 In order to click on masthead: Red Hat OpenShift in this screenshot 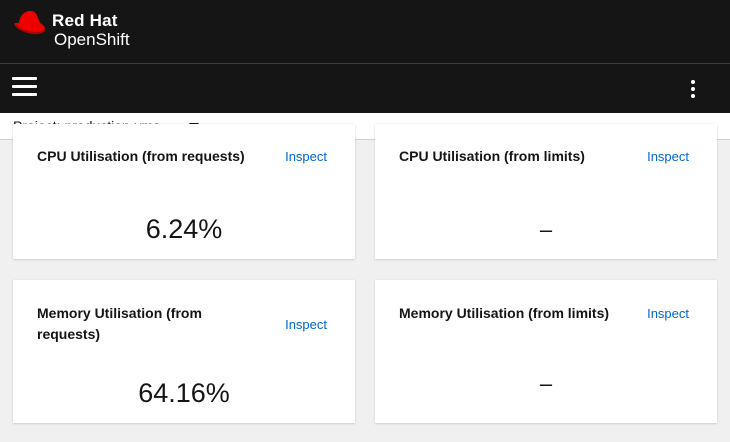, I will do `click(365, 32)`.